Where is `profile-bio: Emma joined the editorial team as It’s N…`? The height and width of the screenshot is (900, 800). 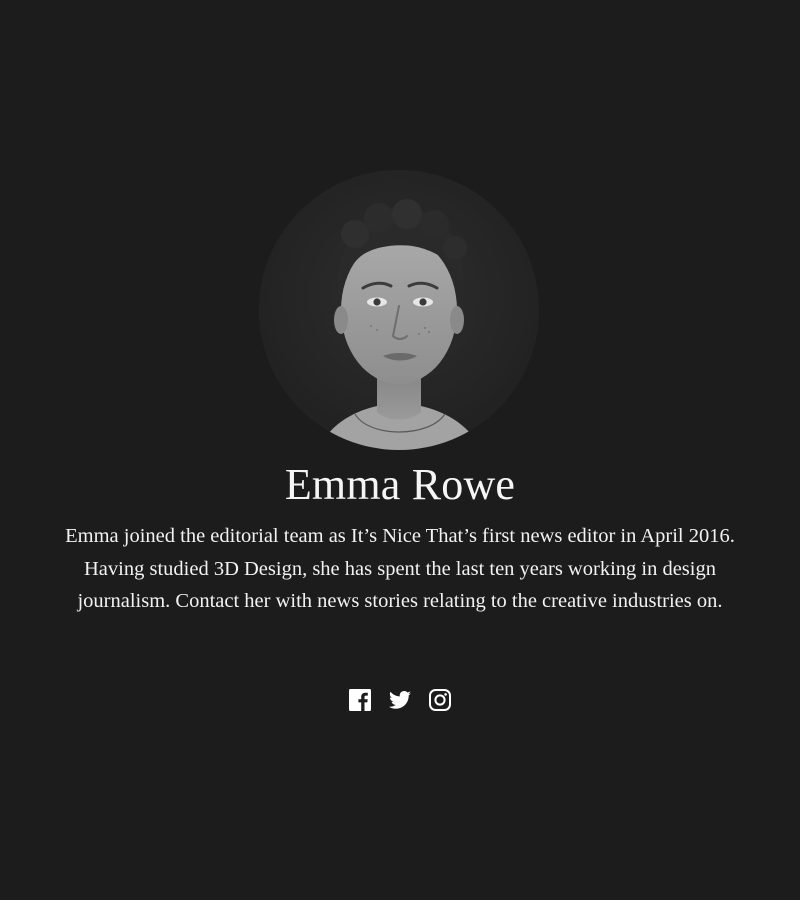 profile-bio: Emma joined the editorial team as It’s N… is located at coordinates (400, 568).